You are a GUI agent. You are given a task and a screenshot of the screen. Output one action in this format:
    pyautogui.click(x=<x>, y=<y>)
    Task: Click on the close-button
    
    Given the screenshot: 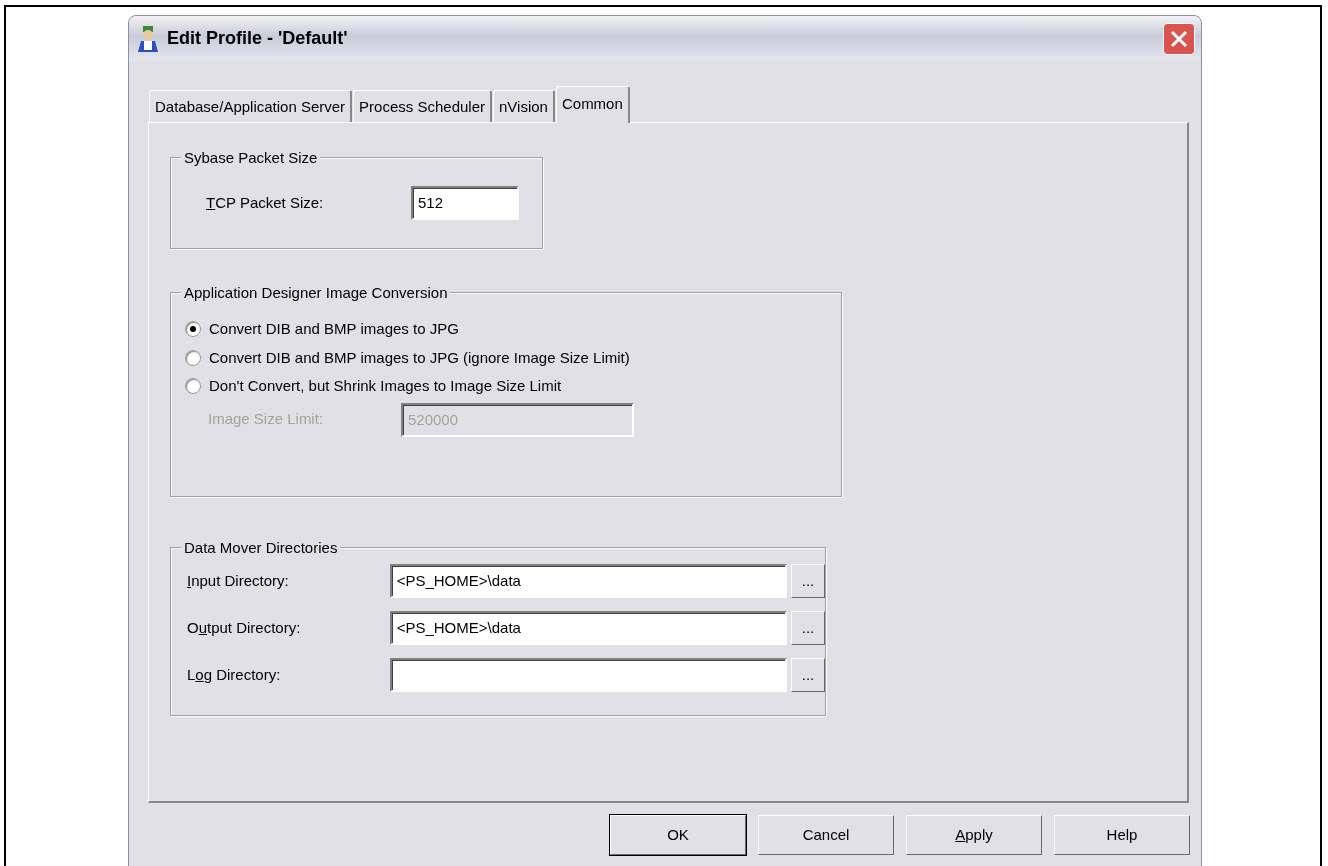 What is the action you would take?
    pyautogui.click(x=1179, y=38)
    